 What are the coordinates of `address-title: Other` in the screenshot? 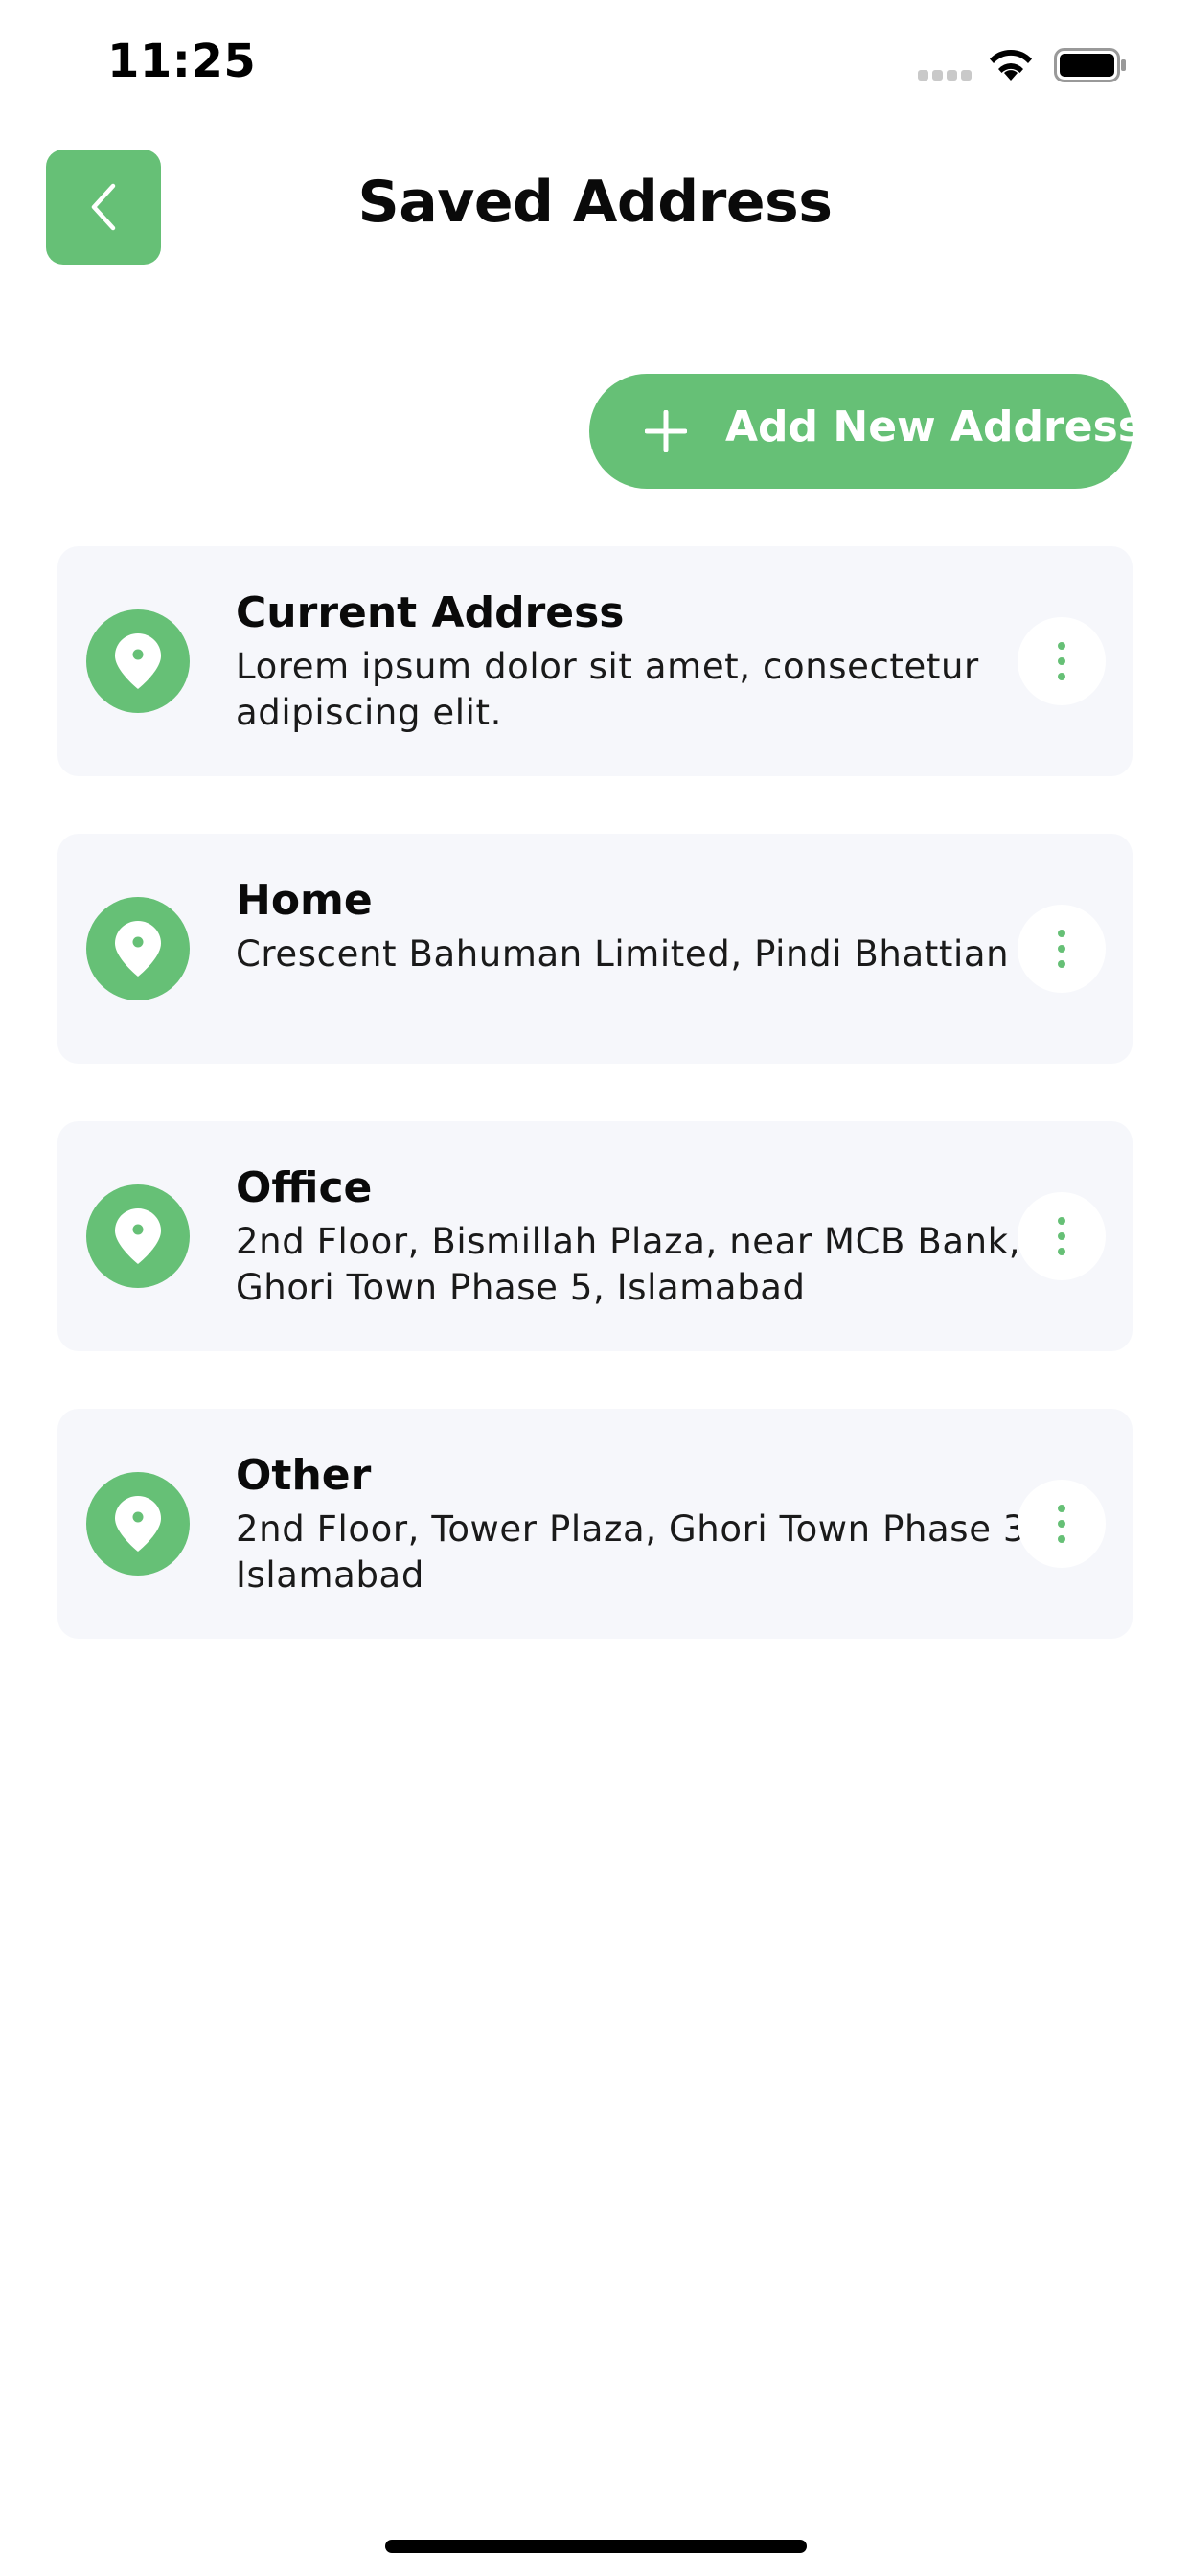 It's located at (304, 1475).